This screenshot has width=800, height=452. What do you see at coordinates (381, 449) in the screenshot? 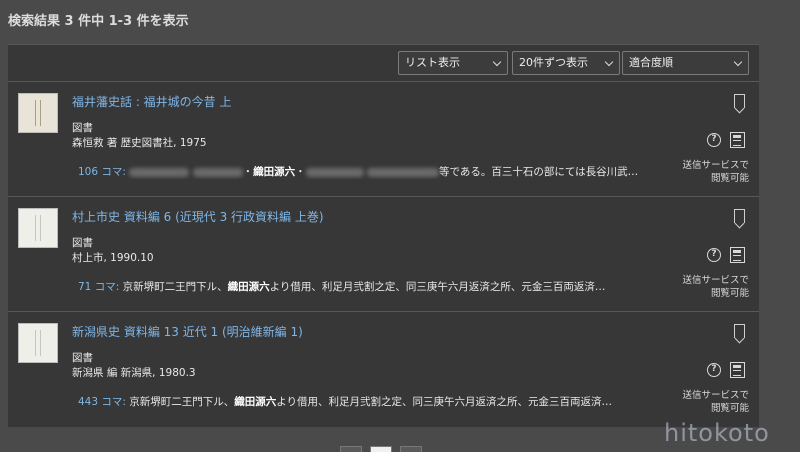
I see `pagination-current-page` at bounding box center [381, 449].